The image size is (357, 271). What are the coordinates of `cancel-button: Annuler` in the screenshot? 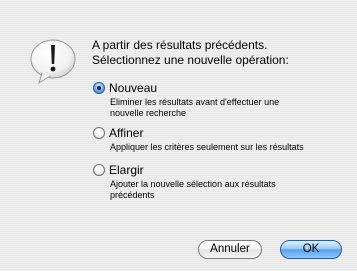 It's located at (230, 249).